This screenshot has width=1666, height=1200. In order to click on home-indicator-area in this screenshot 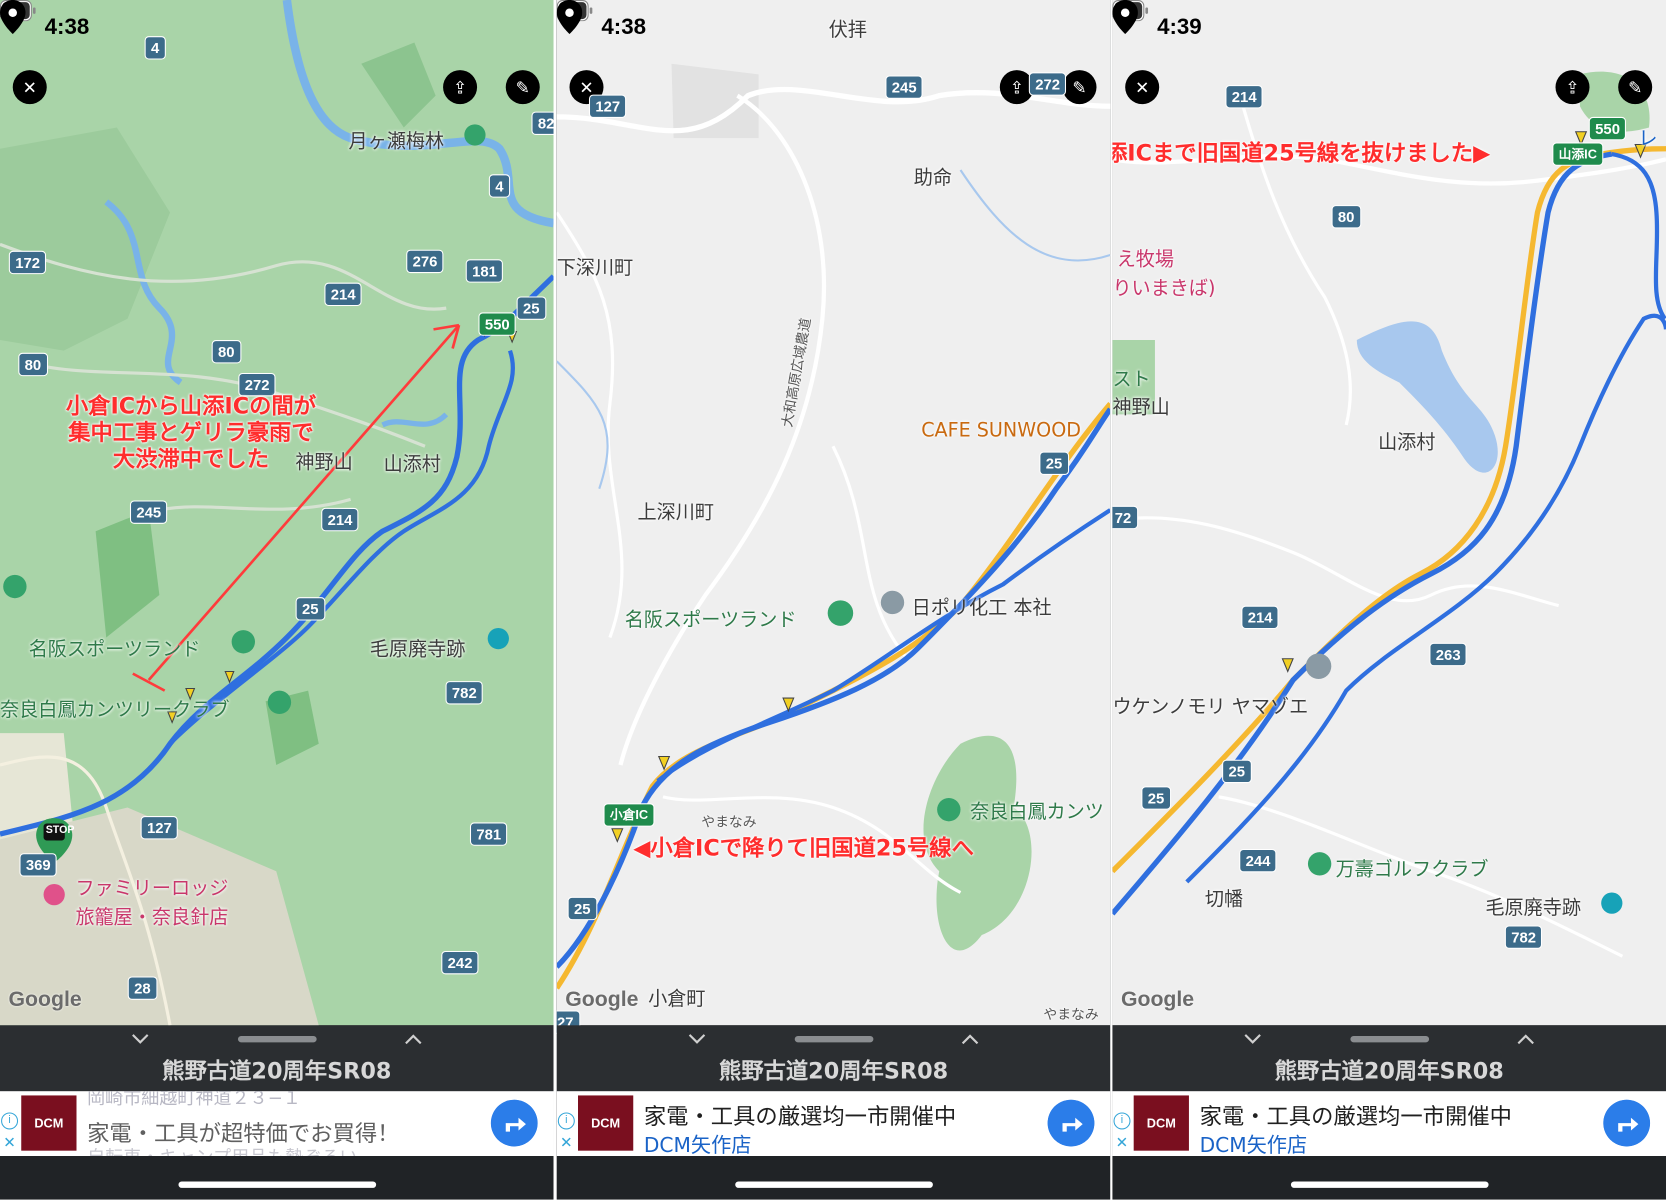, I will do `click(833, 1178)`.